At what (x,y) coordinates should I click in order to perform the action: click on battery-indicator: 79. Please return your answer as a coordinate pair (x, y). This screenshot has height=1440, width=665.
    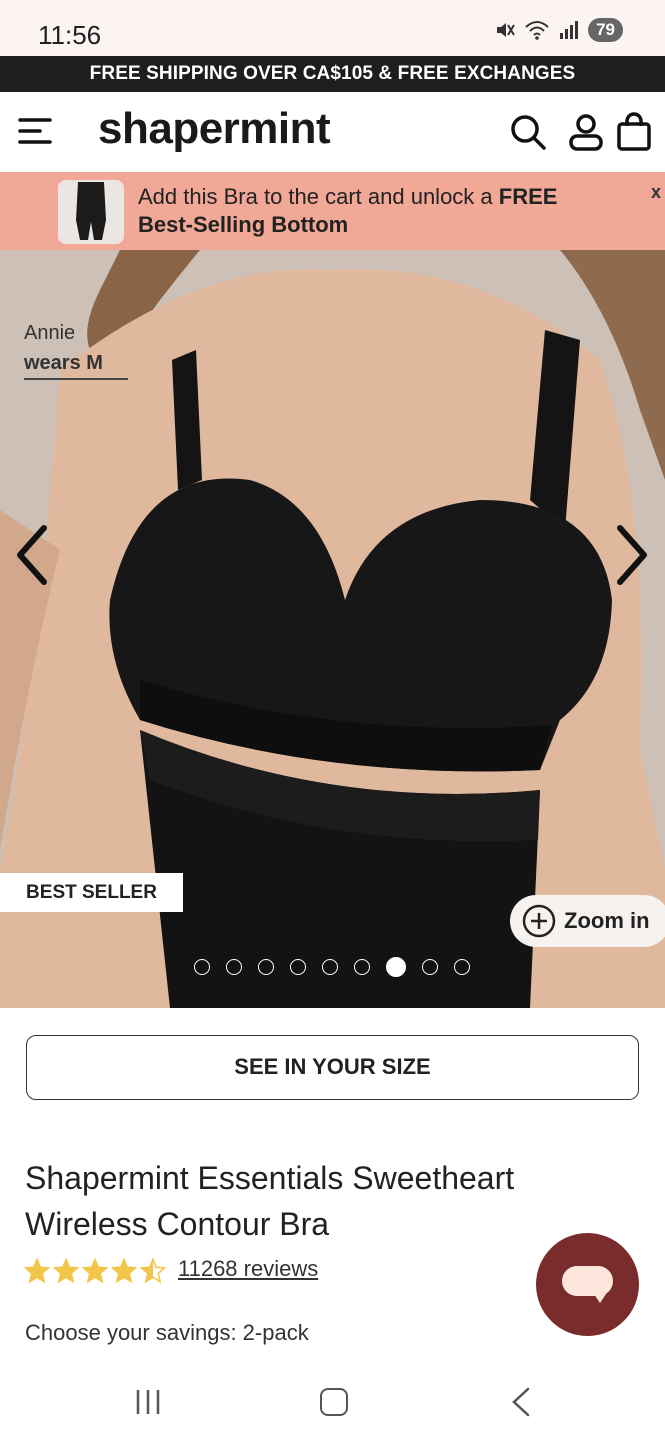
    Looking at the image, I should click on (605, 30).